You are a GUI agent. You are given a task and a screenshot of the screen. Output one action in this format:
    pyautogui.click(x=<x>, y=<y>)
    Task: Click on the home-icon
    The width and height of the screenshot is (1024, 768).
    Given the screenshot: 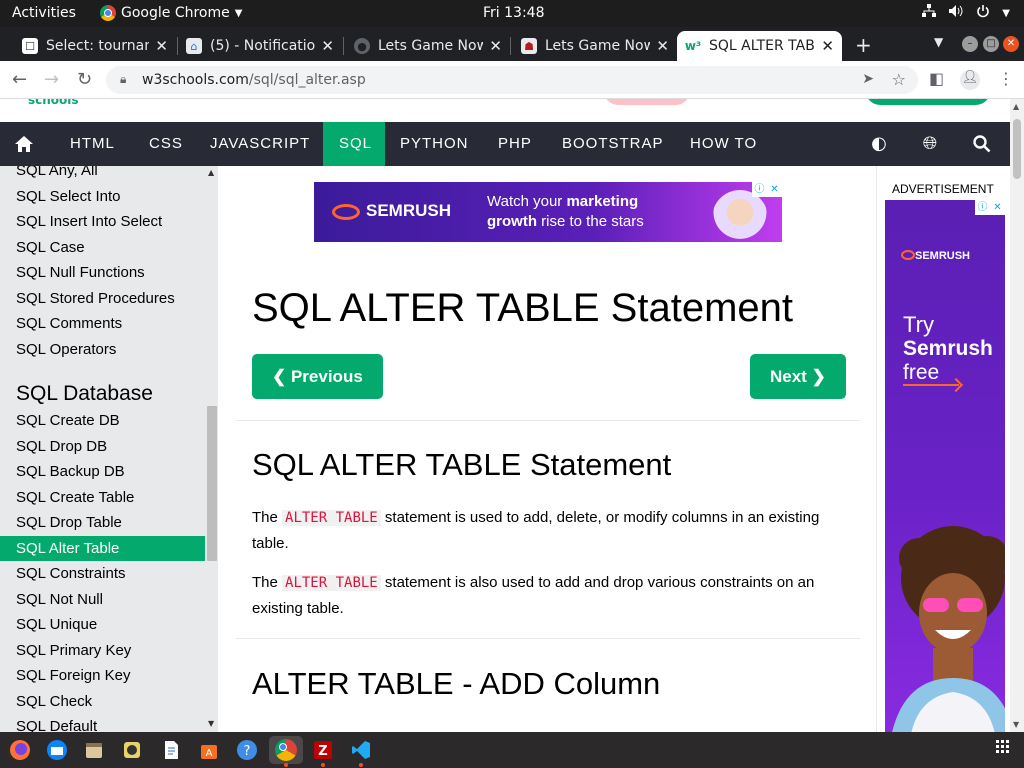 What is the action you would take?
    pyautogui.click(x=24, y=144)
    